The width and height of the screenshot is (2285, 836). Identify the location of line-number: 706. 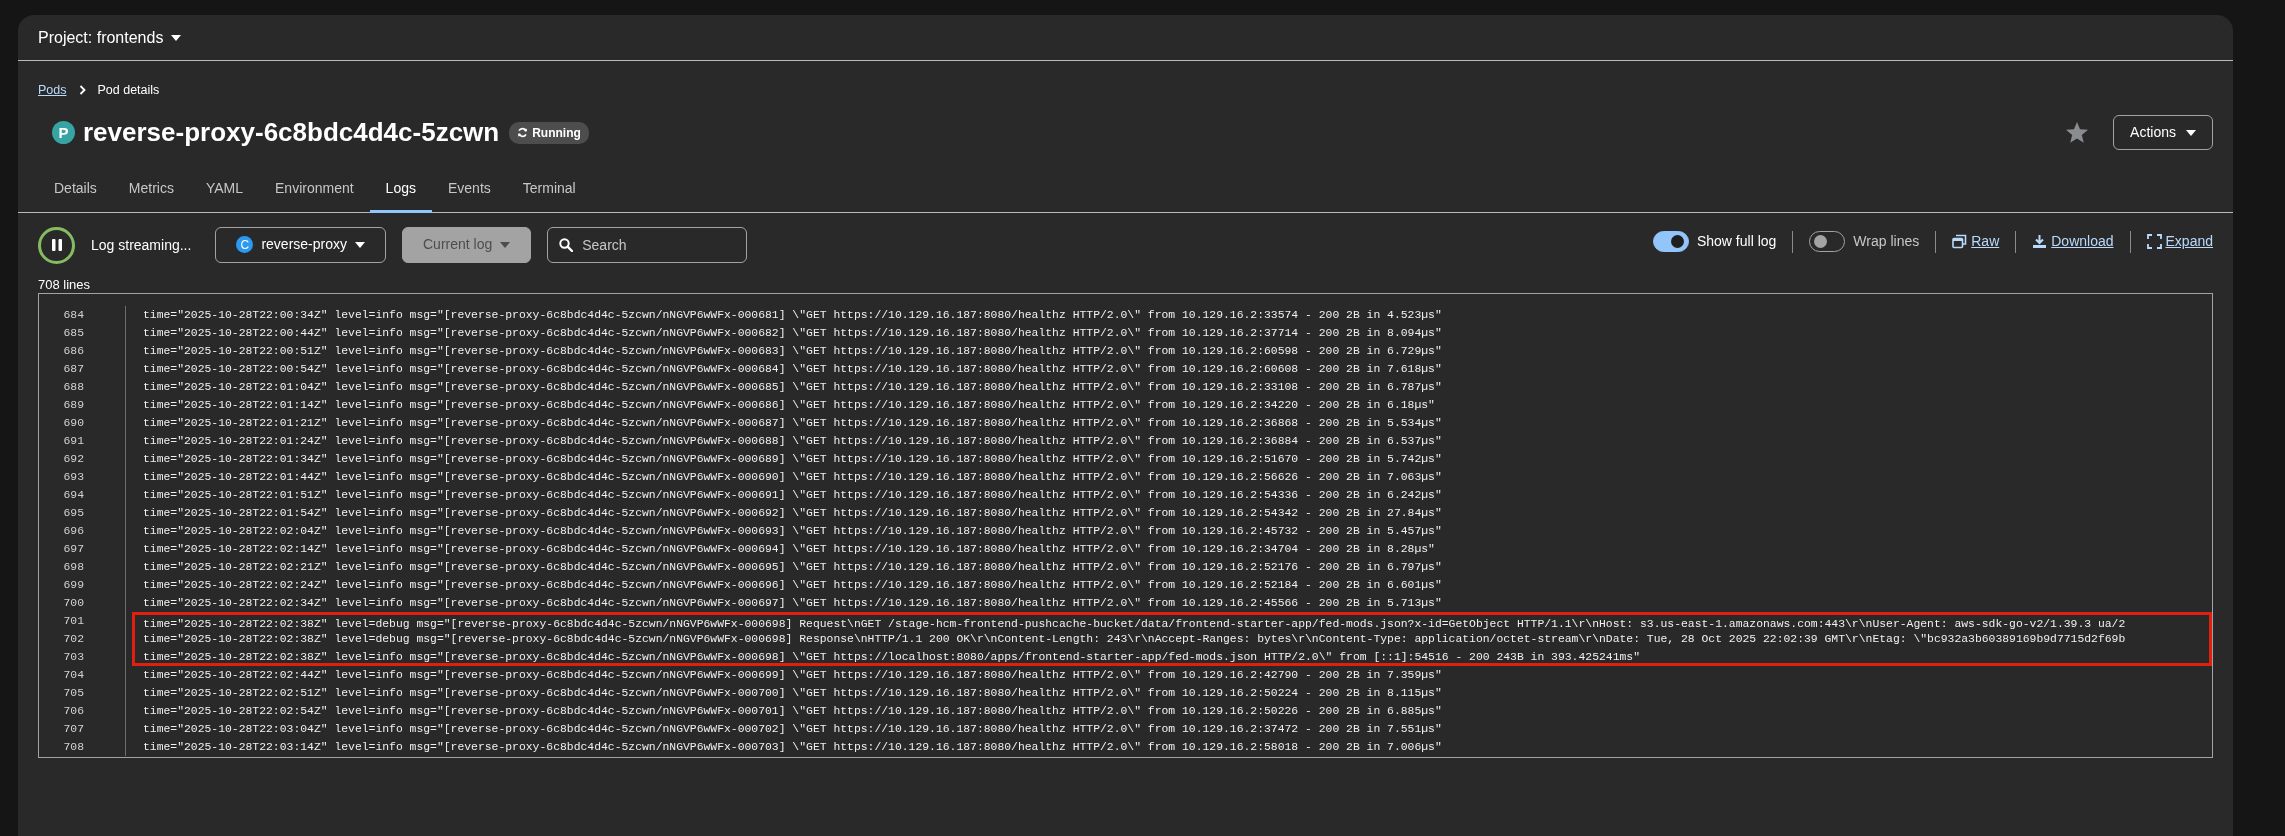
(82, 710).